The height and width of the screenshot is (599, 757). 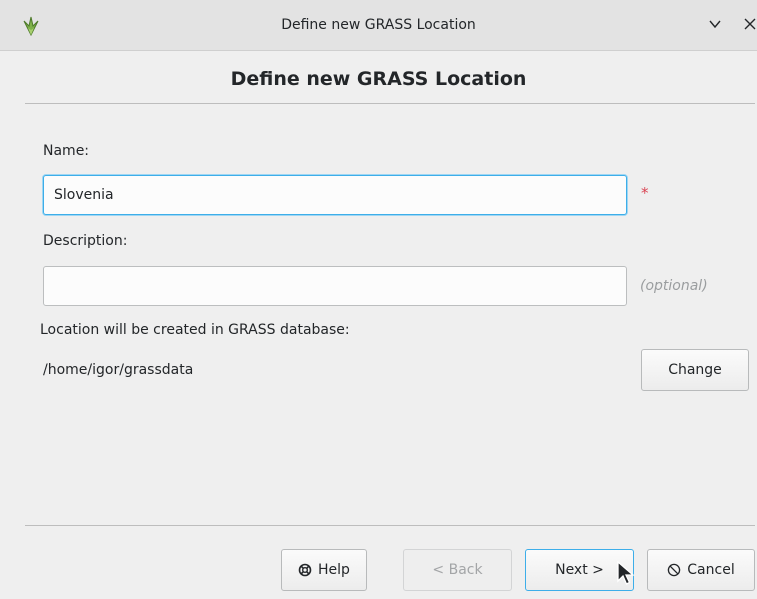 I want to click on description-label: Description:, so click(x=85, y=241).